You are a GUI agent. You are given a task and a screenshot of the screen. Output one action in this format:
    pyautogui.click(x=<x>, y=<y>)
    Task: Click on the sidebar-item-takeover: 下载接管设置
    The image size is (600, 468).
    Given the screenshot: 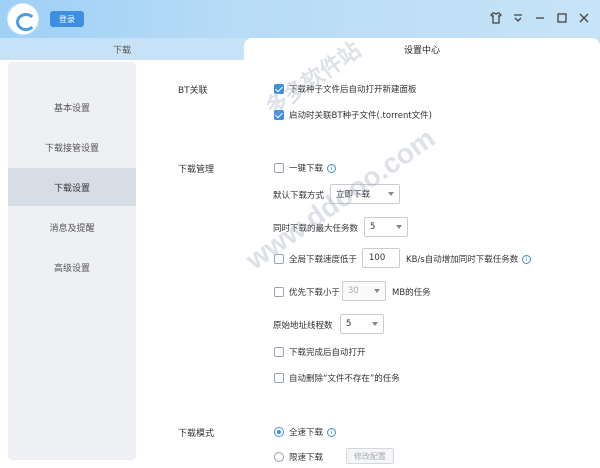 What is the action you would take?
    pyautogui.click(x=72, y=147)
    